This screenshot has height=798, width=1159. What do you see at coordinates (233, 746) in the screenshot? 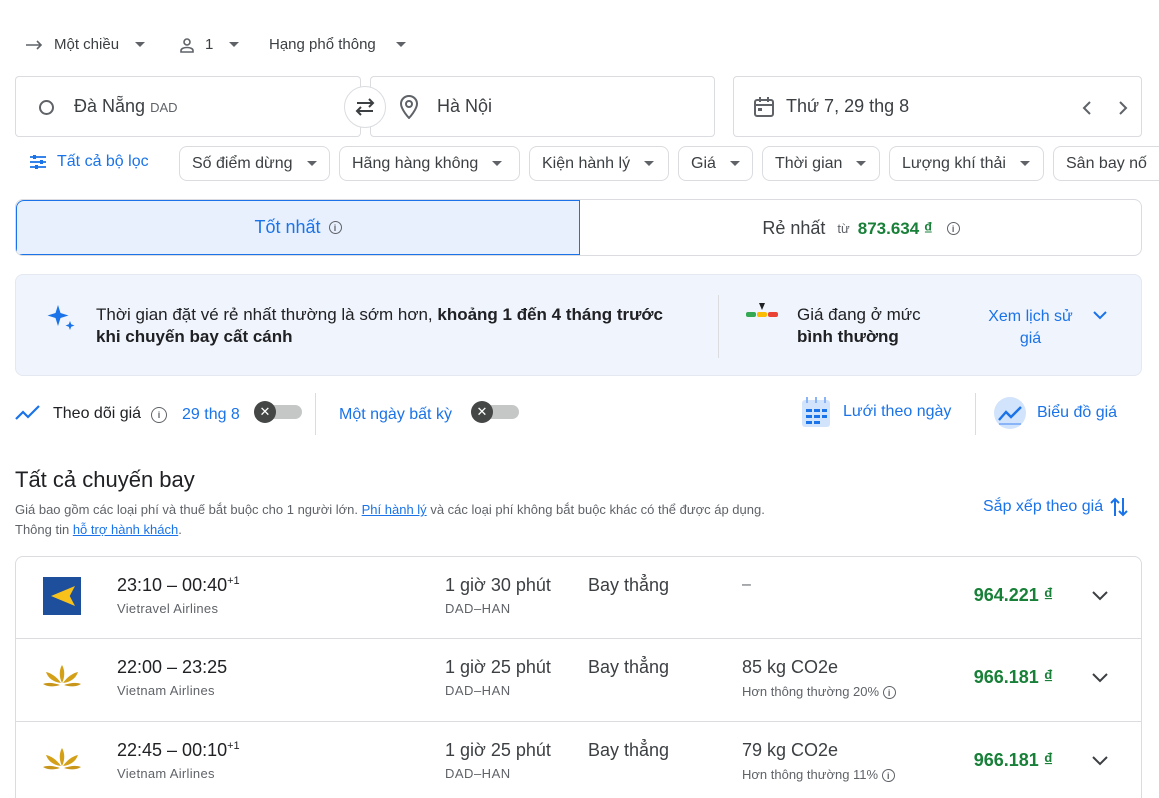
I see `next-day-indicator: +1` at bounding box center [233, 746].